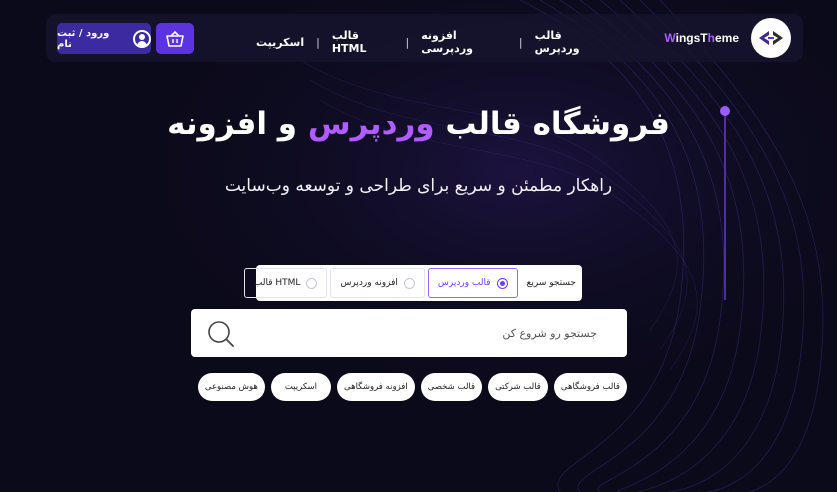  I want to click on tab-label: قالب HTML, so click(277, 283).